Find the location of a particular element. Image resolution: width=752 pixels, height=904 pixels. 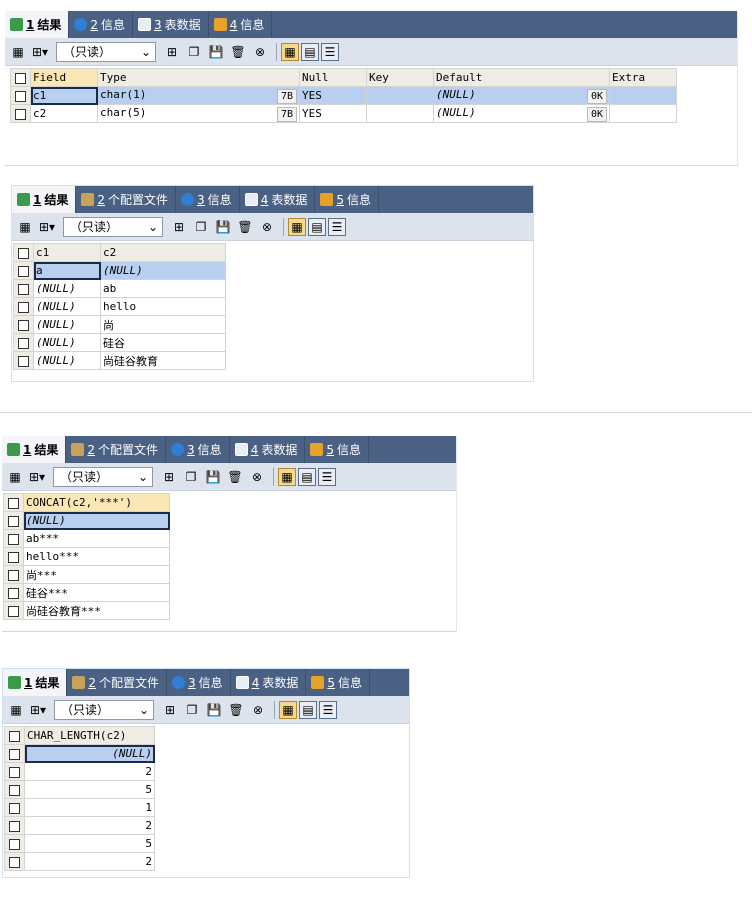

table-cell: 硅谷 is located at coordinates (163, 342).